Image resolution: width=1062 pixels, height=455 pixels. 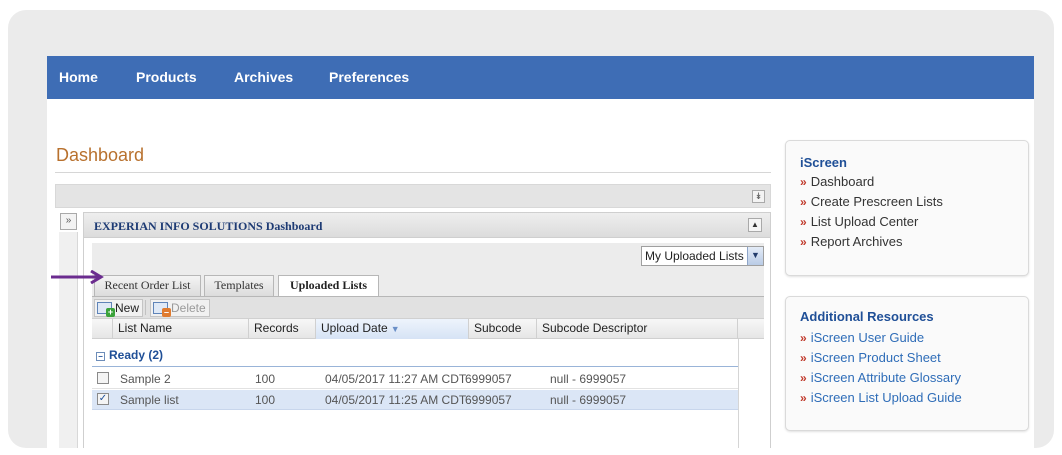 I want to click on link-product-sheet: » iScreen Product Sheet, so click(x=870, y=357).